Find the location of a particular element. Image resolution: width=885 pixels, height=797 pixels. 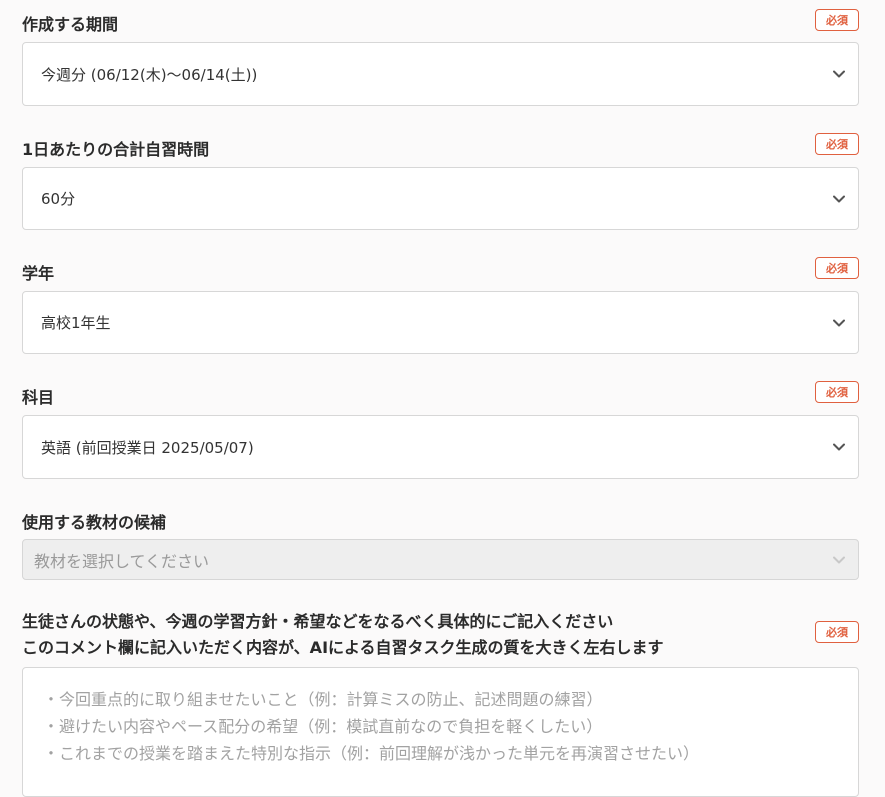

materials-select-placeholder: 教材を選択してください is located at coordinates (122, 561).